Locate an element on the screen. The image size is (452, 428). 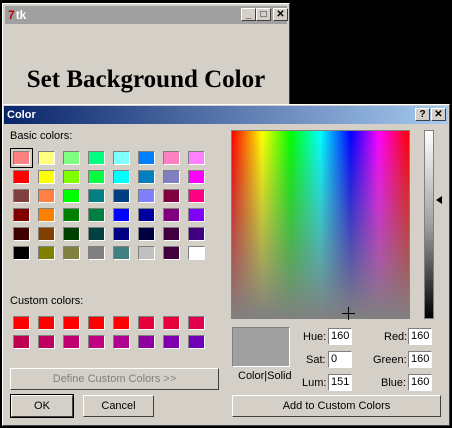
tk-titlebar: 7tk _ □ ✕ is located at coordinates (146, 15).